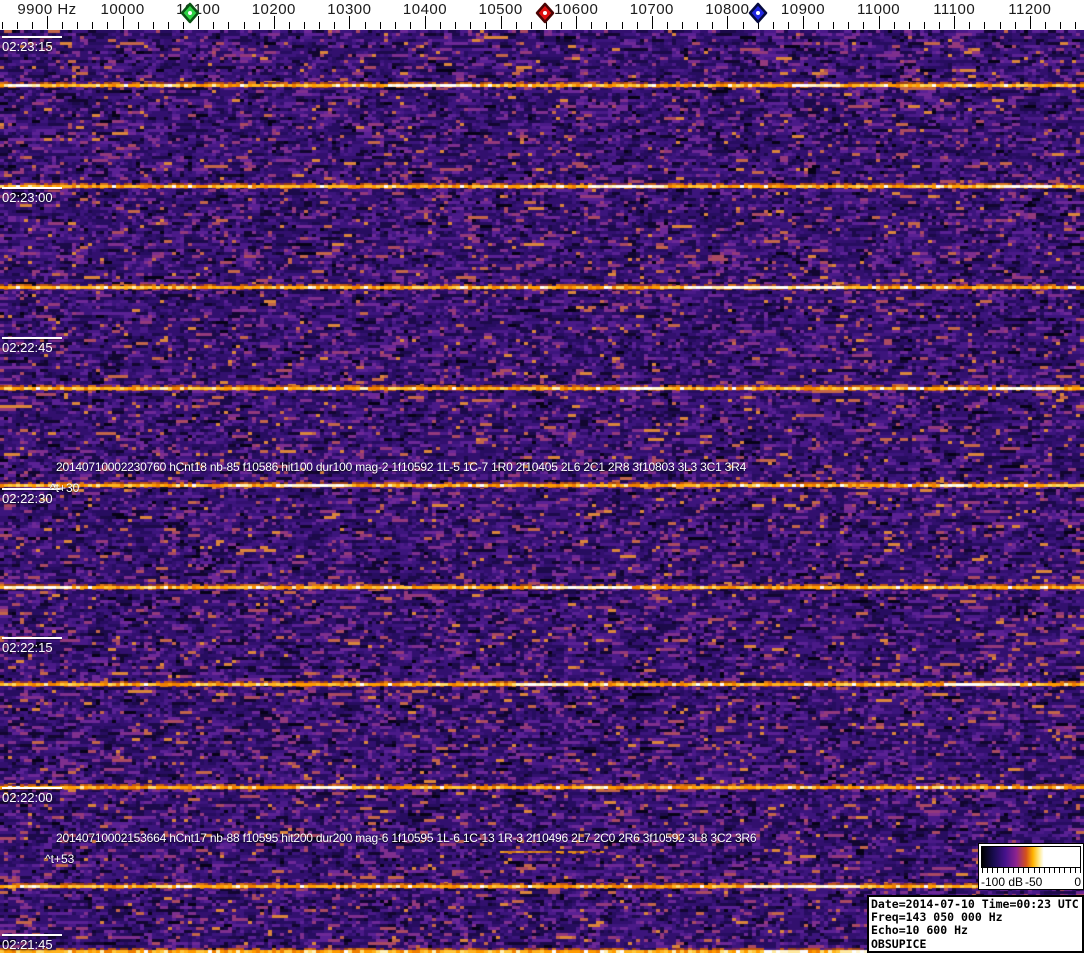 The height and width of the screenshot is (953, 1084). I want to click on colorbar-min-label: -100 dB, so click(1002, 882).